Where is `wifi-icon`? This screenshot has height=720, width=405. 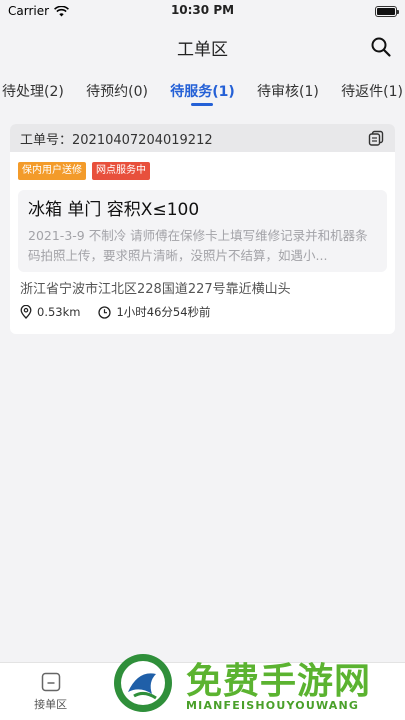
wifi-icon is located at coordinates (62, 10).